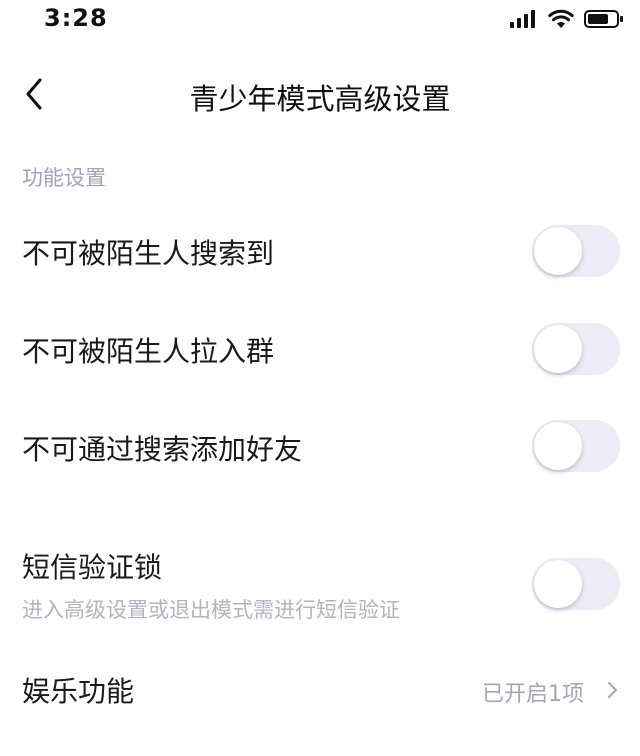 The width and height of the screenshot is (640, 756). I want to click on section-header: 功能设置, so click(64, 178).